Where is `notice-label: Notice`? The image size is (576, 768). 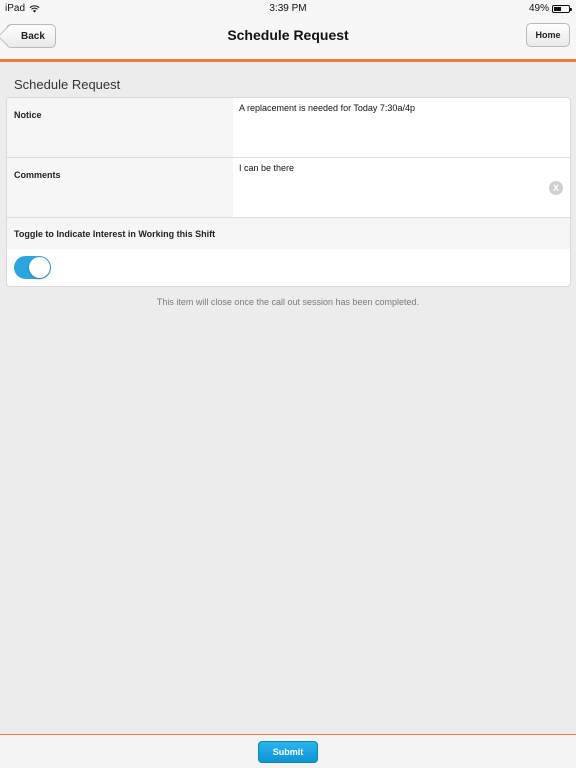 notice-label: Notice is located at coordinates (120, 127).